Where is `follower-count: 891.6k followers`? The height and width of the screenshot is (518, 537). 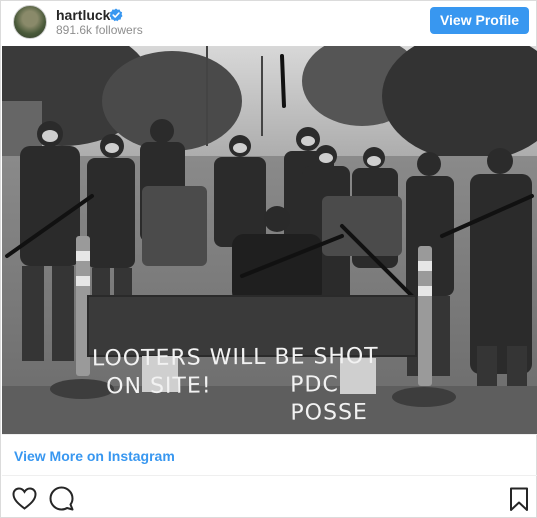 follower-count: 891.6k followers is located at coordinates (99, 30).